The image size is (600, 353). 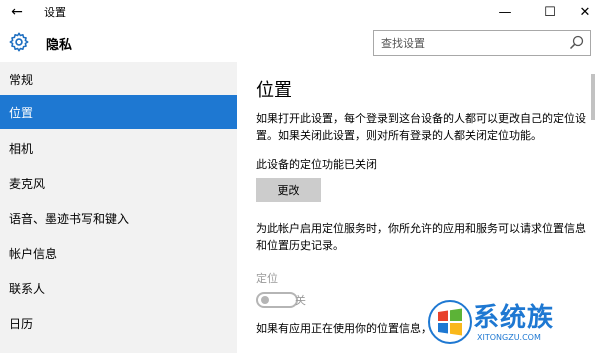 What do you see at coordinates (118, 253) in the screenshot?
I see `sidebar-item-account-info: 帐户信息` at bounding box center [118, 253].